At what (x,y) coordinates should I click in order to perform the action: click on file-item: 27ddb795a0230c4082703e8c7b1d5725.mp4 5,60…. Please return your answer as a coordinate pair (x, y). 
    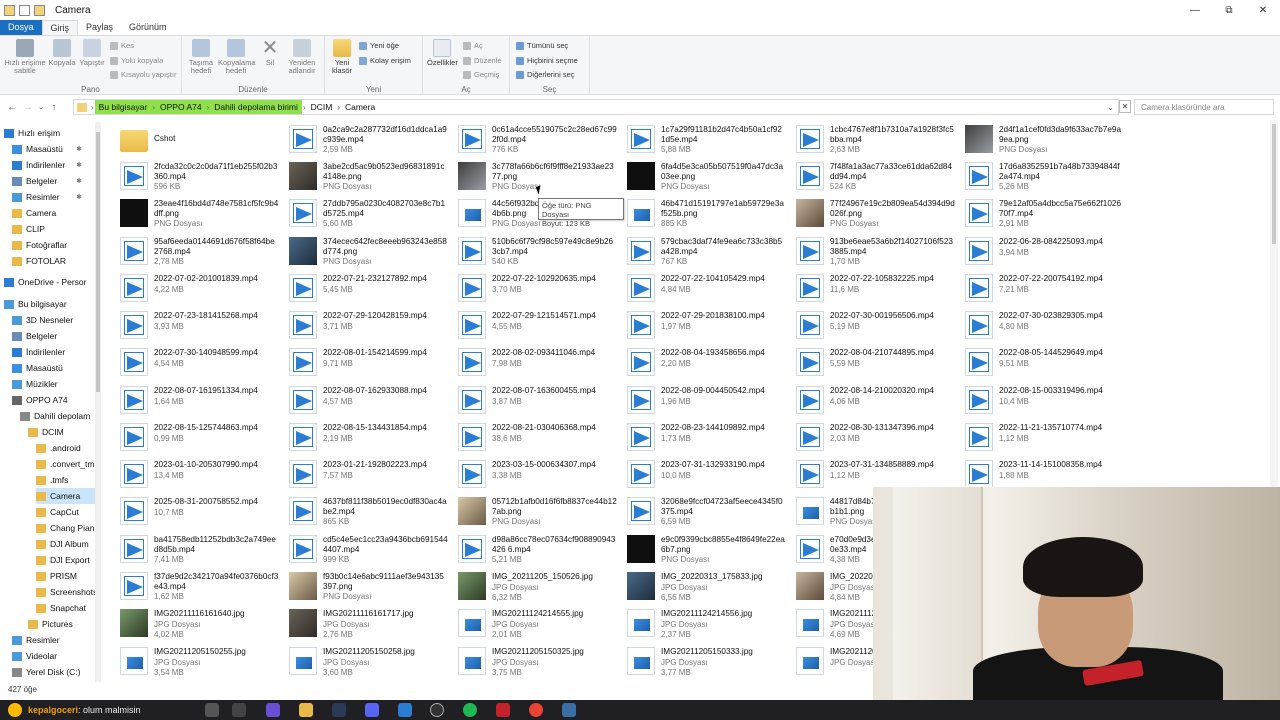
    Looking at the image, I should click on (363, 212).